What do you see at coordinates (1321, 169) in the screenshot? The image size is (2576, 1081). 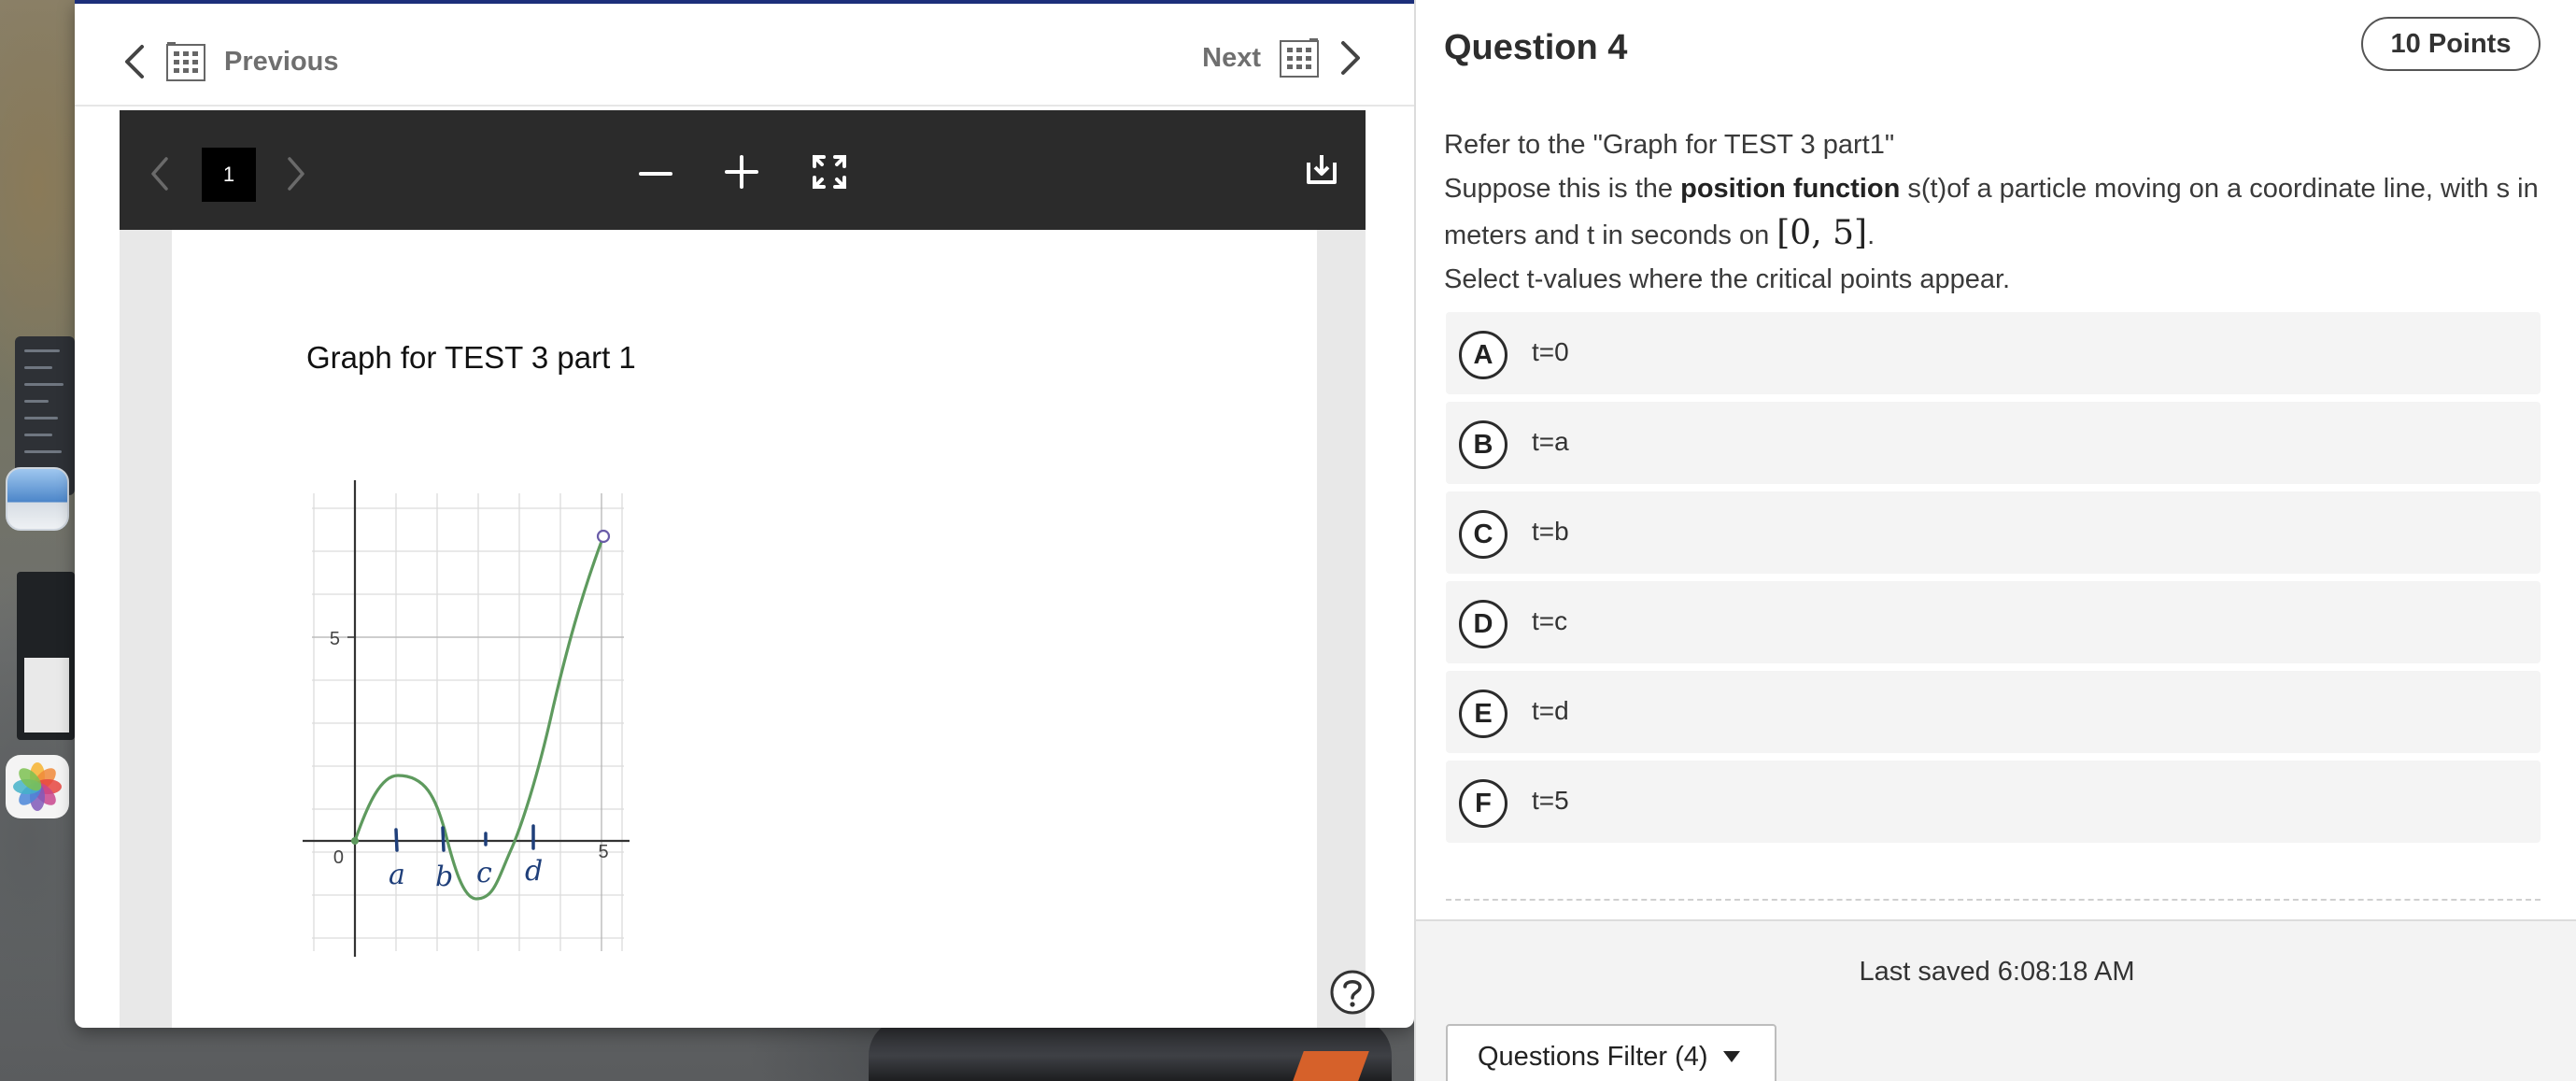 I see `download-icon` at bounding box center [1321, 169].